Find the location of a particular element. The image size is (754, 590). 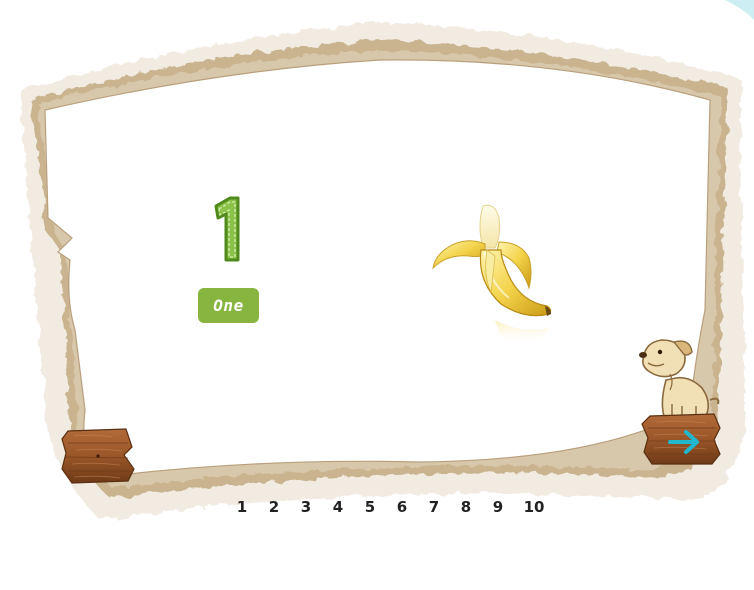

page-2-button: 2 is located at coordinates (274, 507).